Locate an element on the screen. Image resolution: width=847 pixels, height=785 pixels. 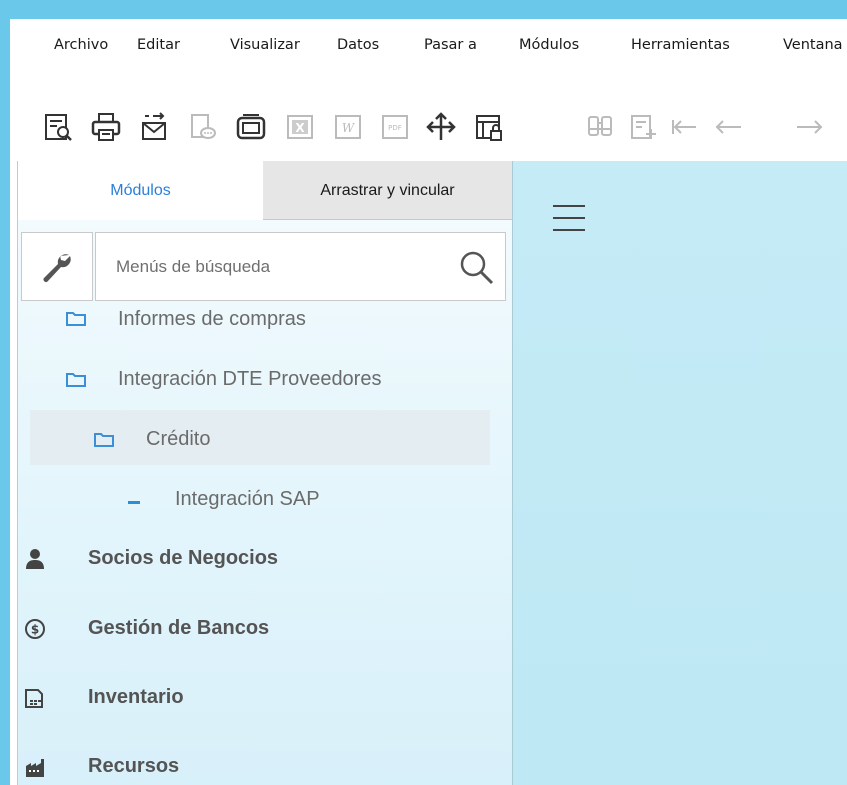
module-socios-de-negocios: Socios de Negocios is located at coordinates (234, 561).